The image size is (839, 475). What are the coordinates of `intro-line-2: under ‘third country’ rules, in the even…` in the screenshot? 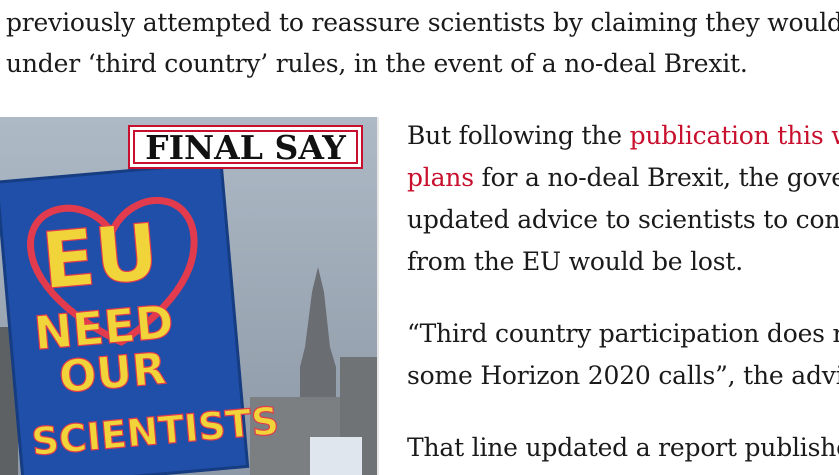 It's located at (377, 63).